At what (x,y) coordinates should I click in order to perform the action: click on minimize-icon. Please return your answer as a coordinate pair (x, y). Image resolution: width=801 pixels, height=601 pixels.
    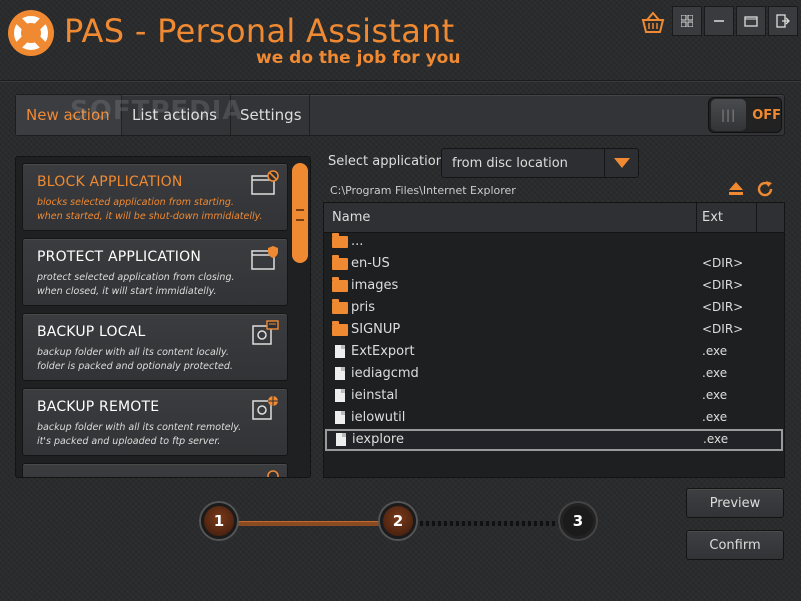
    Looking at the image, I should click on (719, 21).